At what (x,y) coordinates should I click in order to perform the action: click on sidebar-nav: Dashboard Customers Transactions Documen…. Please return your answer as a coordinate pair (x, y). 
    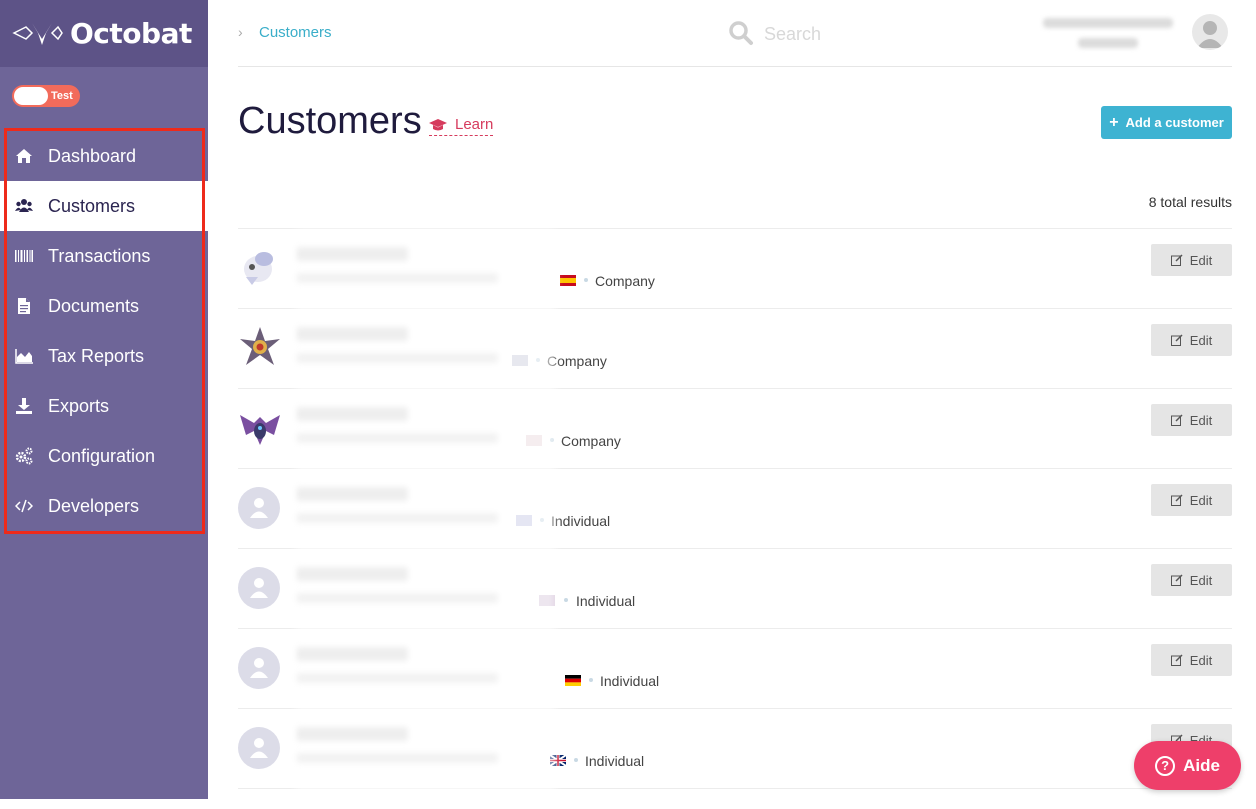
    Looking at the image, I should click on (104, 331).